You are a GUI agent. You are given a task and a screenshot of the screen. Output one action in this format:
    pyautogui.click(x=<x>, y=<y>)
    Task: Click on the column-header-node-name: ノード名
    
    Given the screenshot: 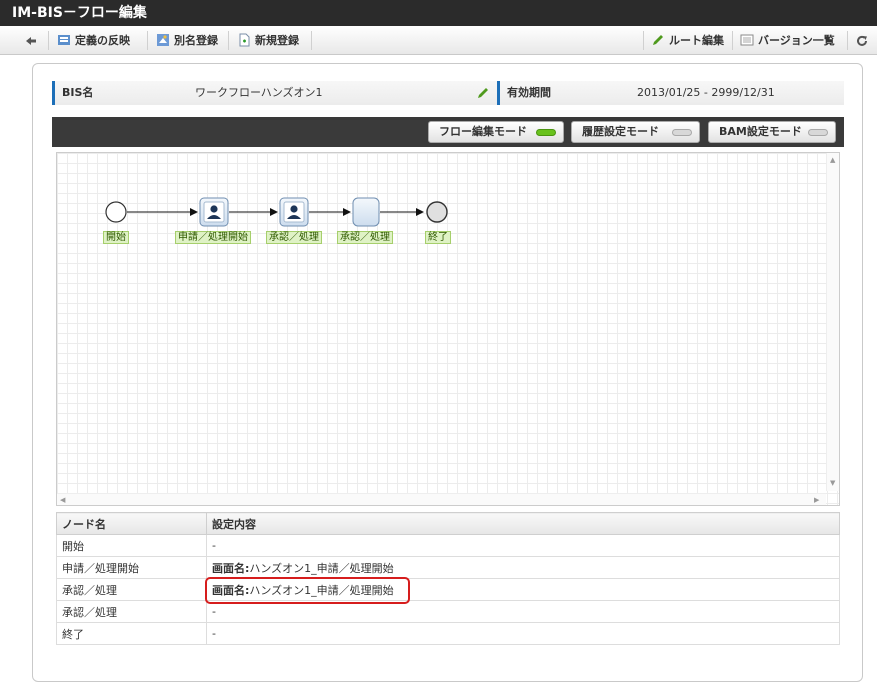 What is the action you would take?
    pyautogui.click(x=131, y=523)
    